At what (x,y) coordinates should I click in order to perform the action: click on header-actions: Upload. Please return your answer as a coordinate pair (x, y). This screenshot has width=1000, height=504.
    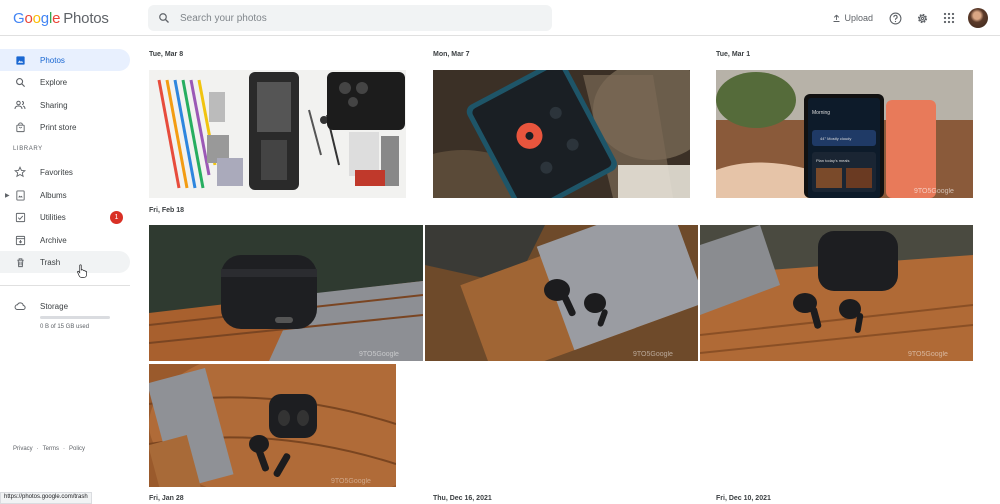
    Looking at the image, I should click on (916, 18).